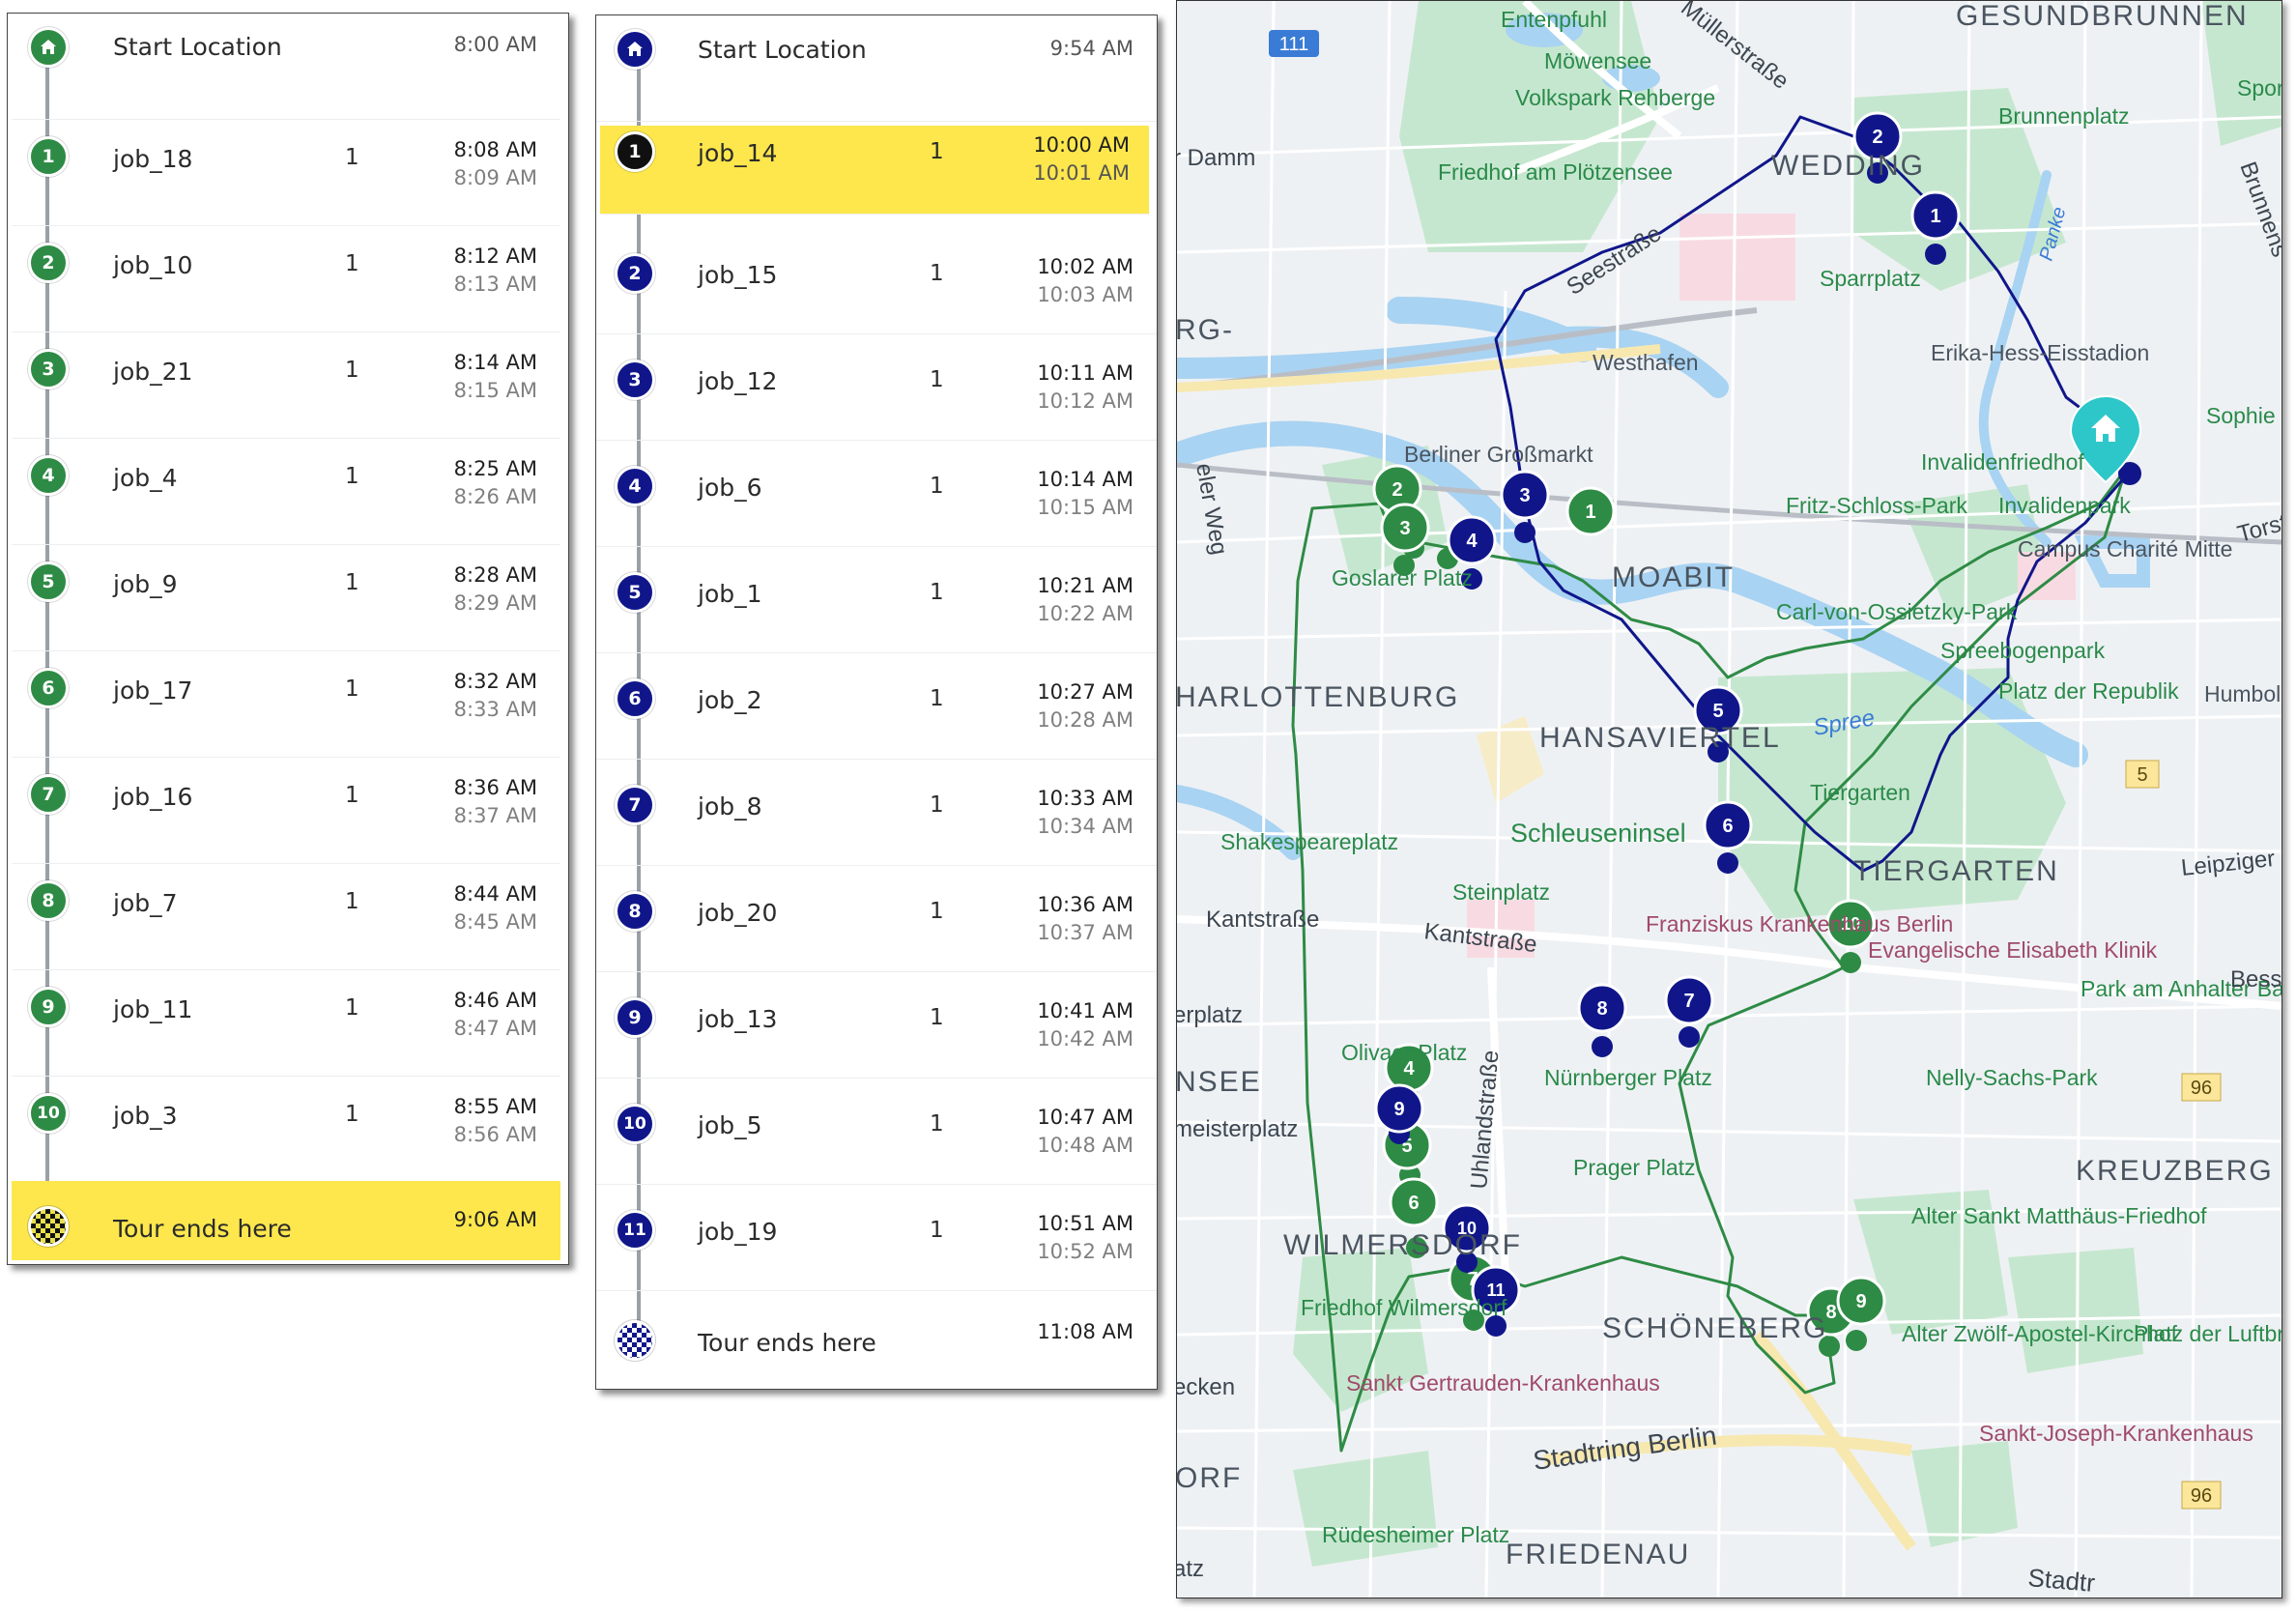 This screenshot has height=1612, width=2296. What do you see at coordinates (286, 385) in the screenshot?
I see `tour-a-stop-row: 3 job_21 1 8:14 AM 8:15 AM` at bounding box center [286, 385].